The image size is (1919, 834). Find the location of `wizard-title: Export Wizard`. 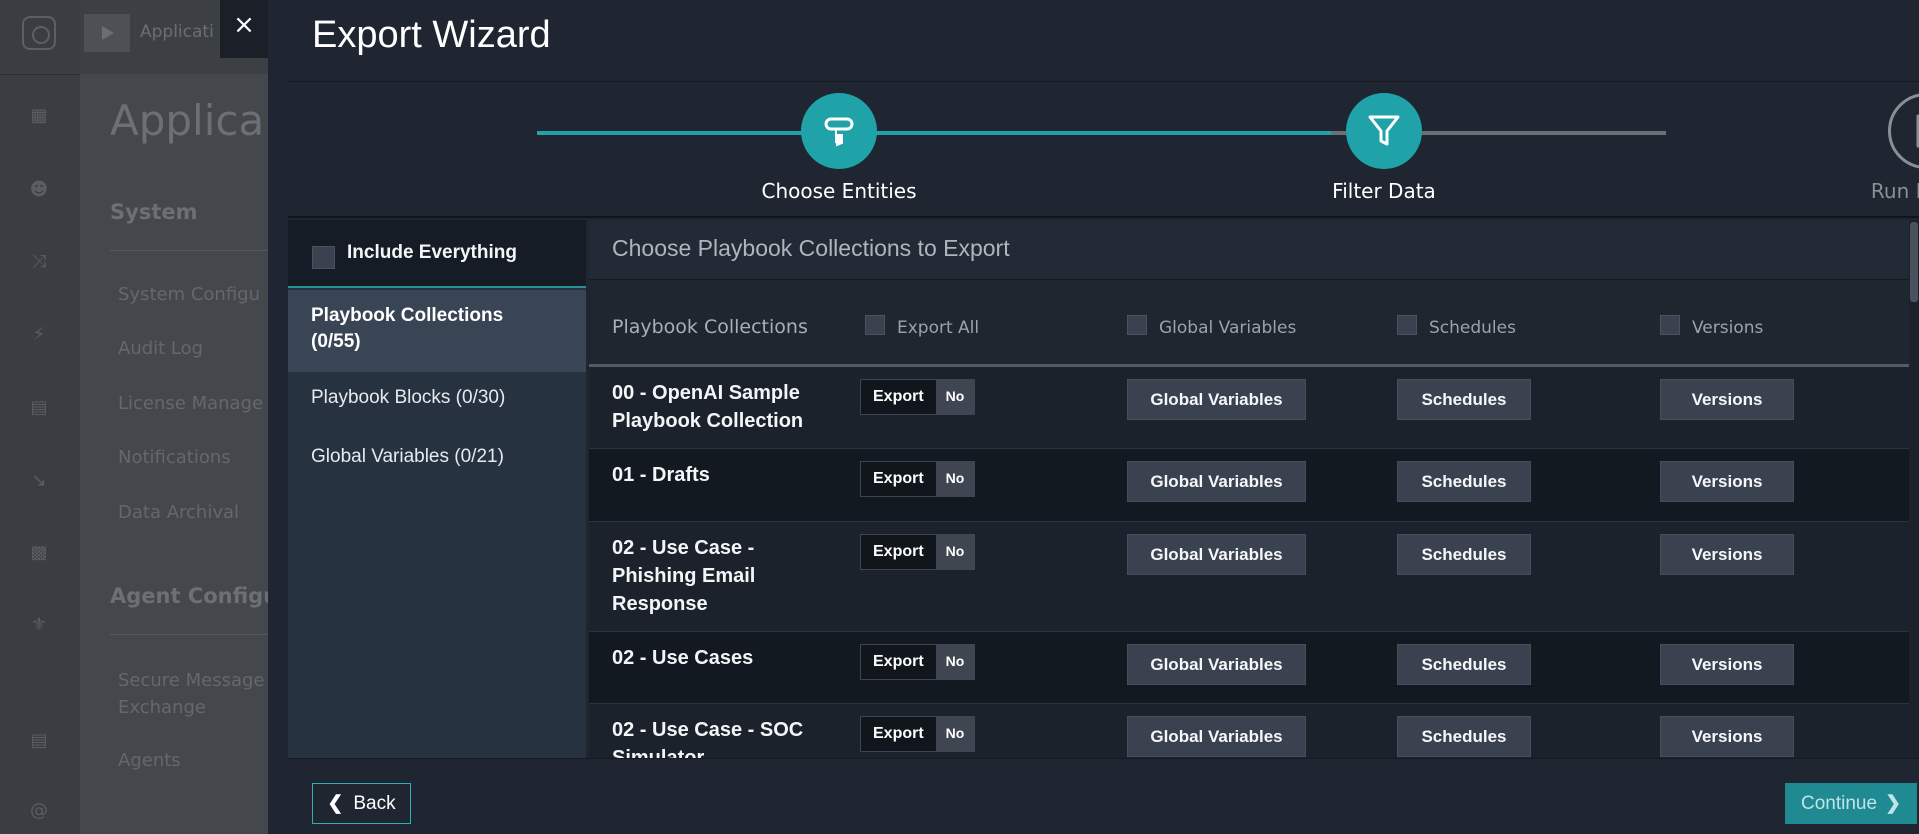

wizard-title: Export Wizard is located at coordinates (431, 35).